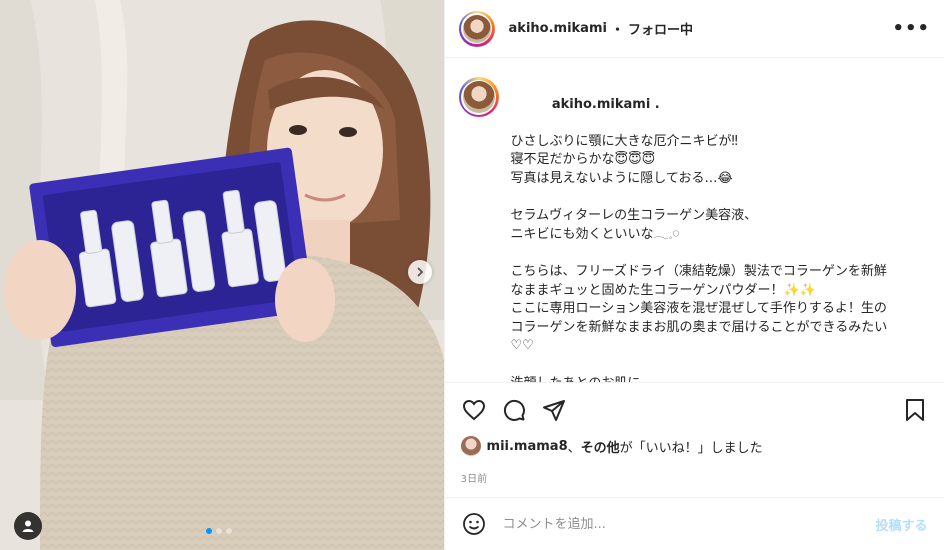  Describe the element at coordinates (558, 28) in the screenshot. I see `author-username: akiho.mikami` at that location.